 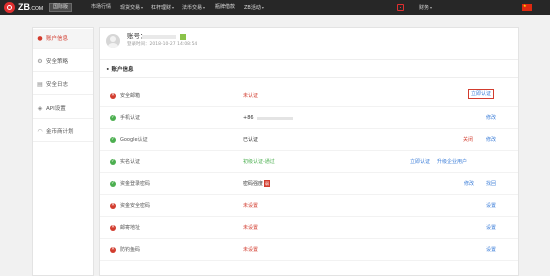 What do you see at coordinates (248, 118) in the screenshot?
I see `row-value: +86` at bounding box center [248, 118].